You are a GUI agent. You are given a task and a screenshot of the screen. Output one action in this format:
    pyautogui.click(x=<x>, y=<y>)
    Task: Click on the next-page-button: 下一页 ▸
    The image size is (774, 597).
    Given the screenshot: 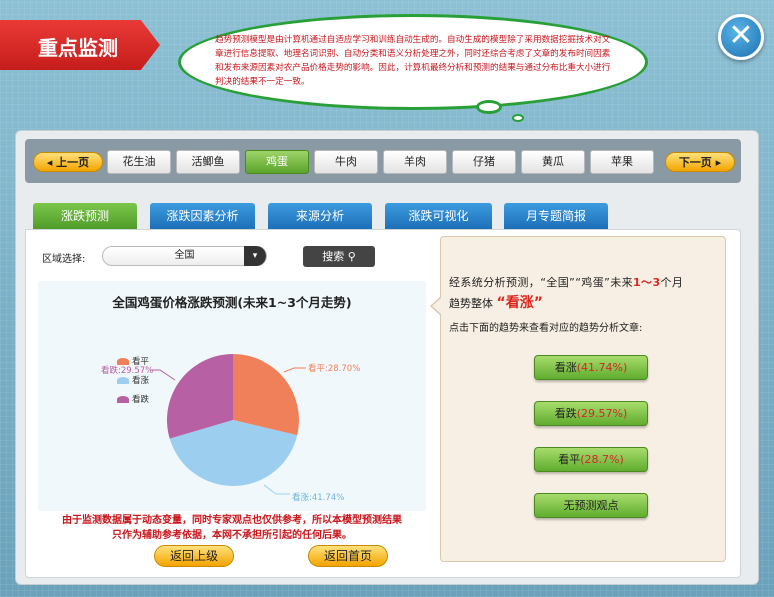 What is the action you would take?
    pyautogui.click(x=700, y=162)
    